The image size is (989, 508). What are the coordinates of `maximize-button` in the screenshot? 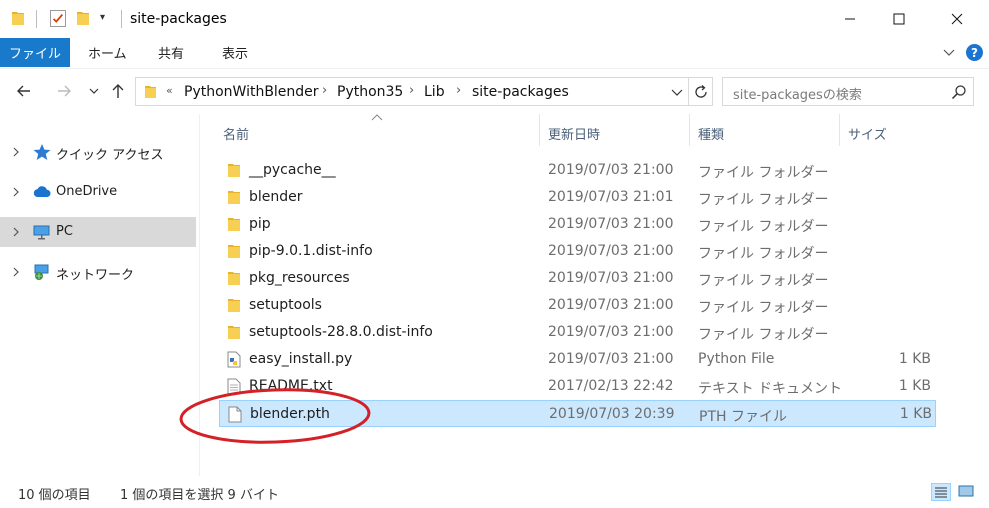 It's located at (899, 19).